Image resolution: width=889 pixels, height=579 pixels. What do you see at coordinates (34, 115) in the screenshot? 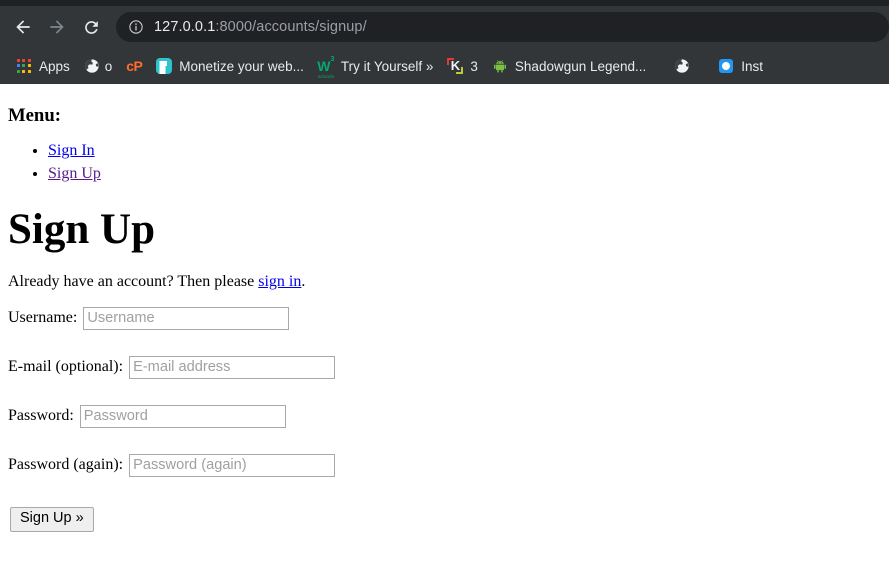
I see `menu-heading: Menu:` at bounding box center [34, 115].